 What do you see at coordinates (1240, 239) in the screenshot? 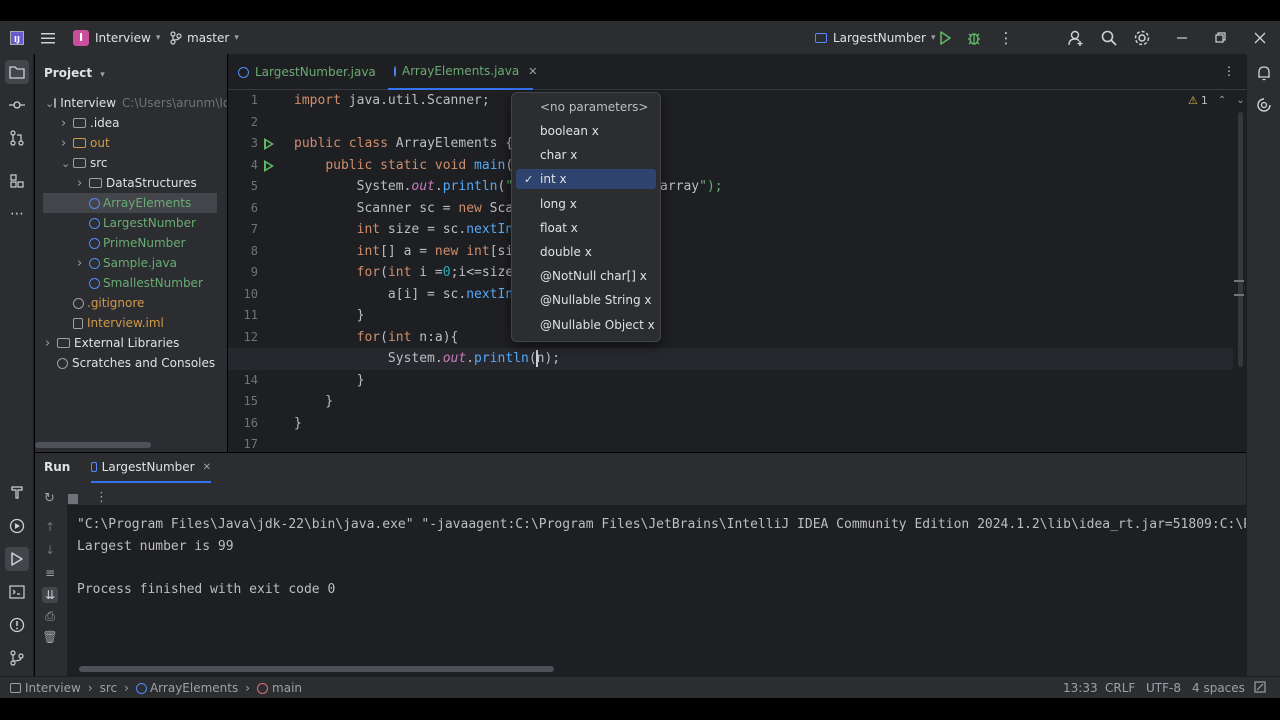
I see `vertical-scrollbar` at bounding box center [1240, 239].